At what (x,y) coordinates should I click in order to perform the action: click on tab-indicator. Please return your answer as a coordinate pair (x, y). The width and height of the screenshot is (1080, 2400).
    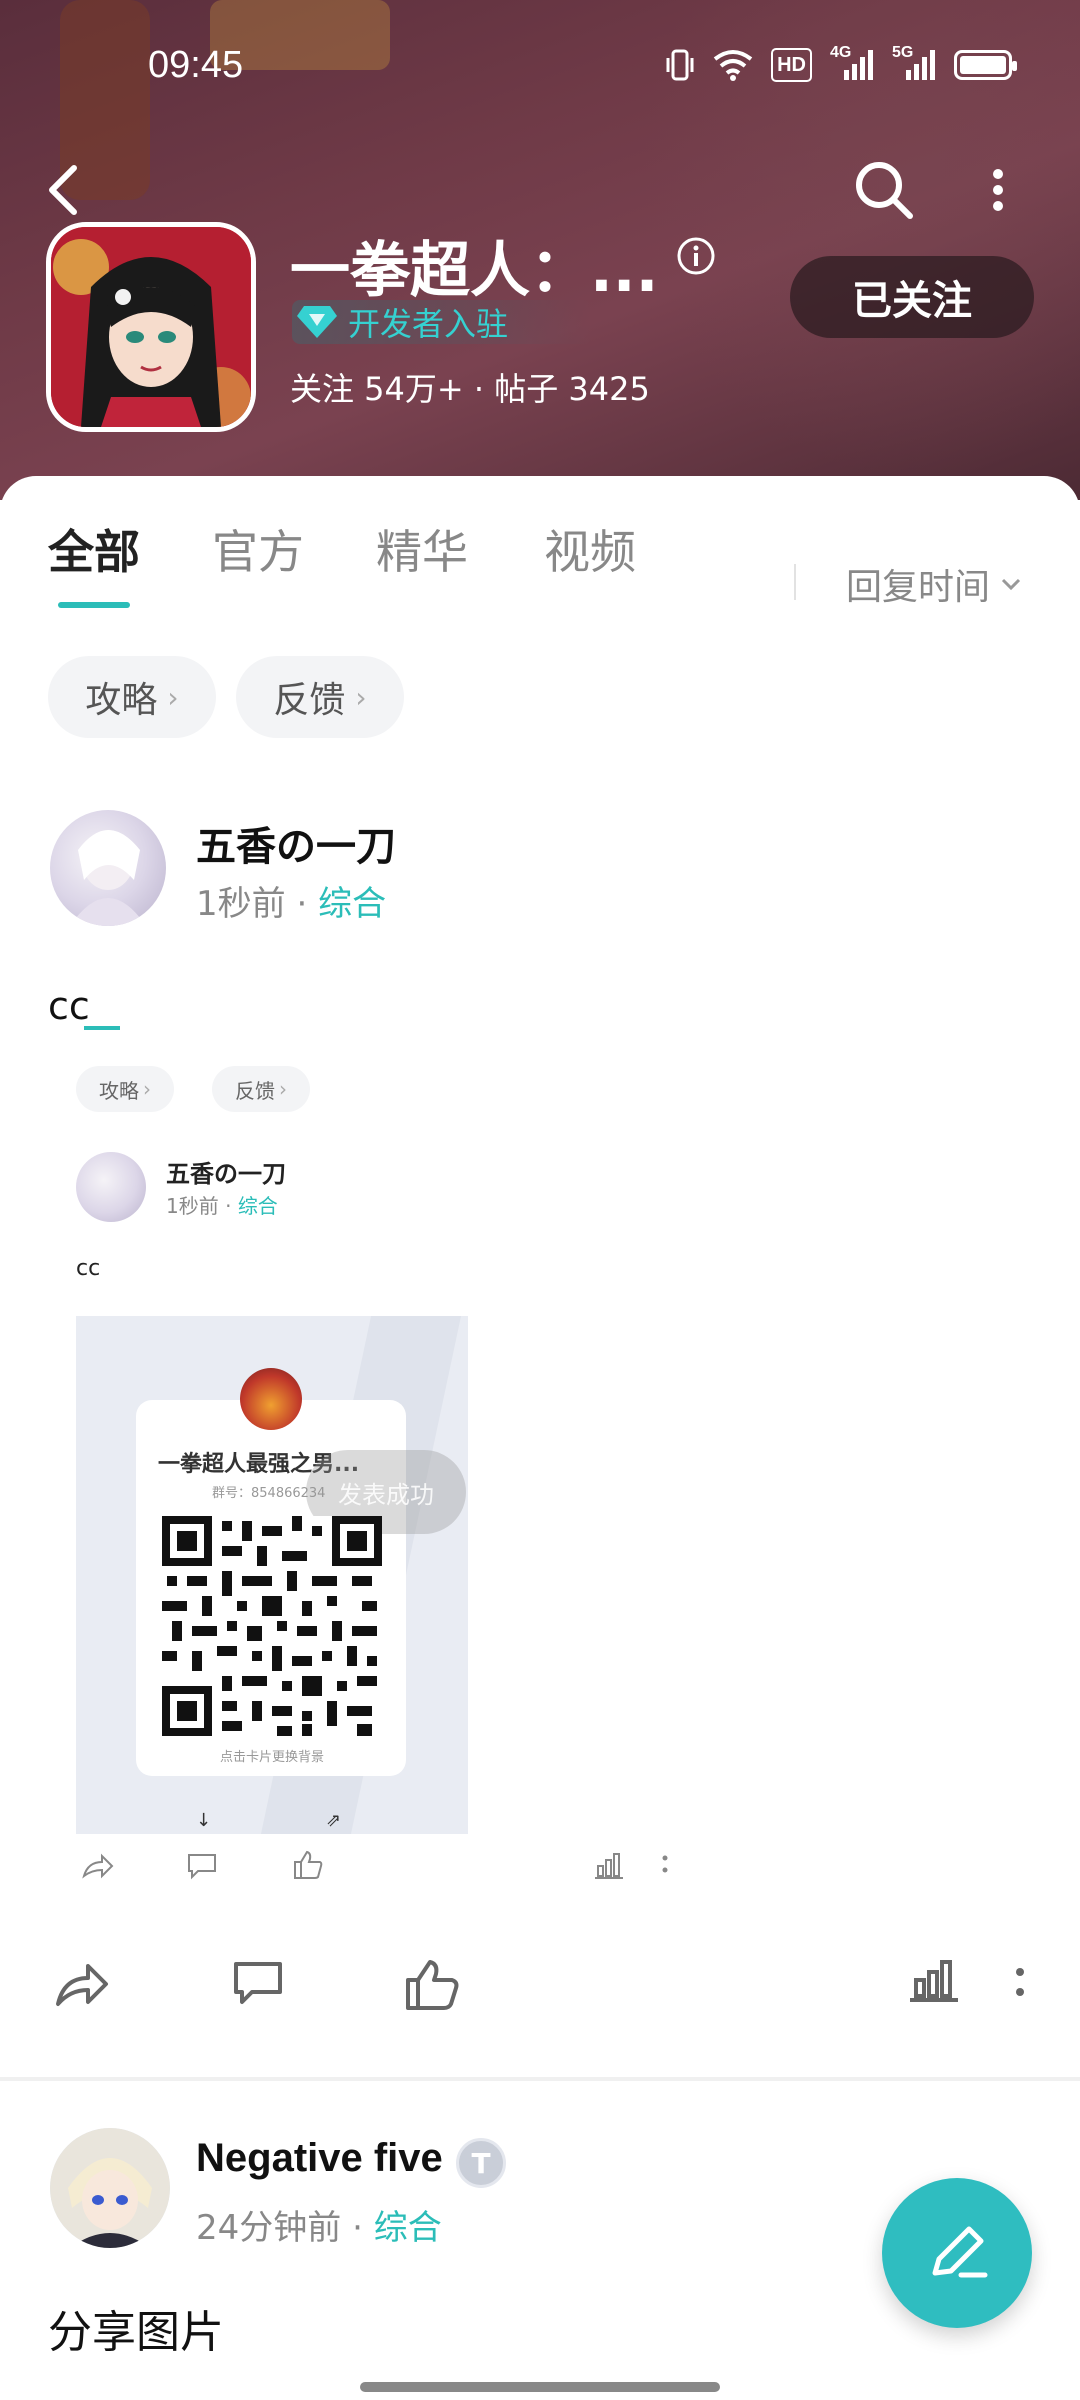
    Looking at the image, I should click on (94, 605).